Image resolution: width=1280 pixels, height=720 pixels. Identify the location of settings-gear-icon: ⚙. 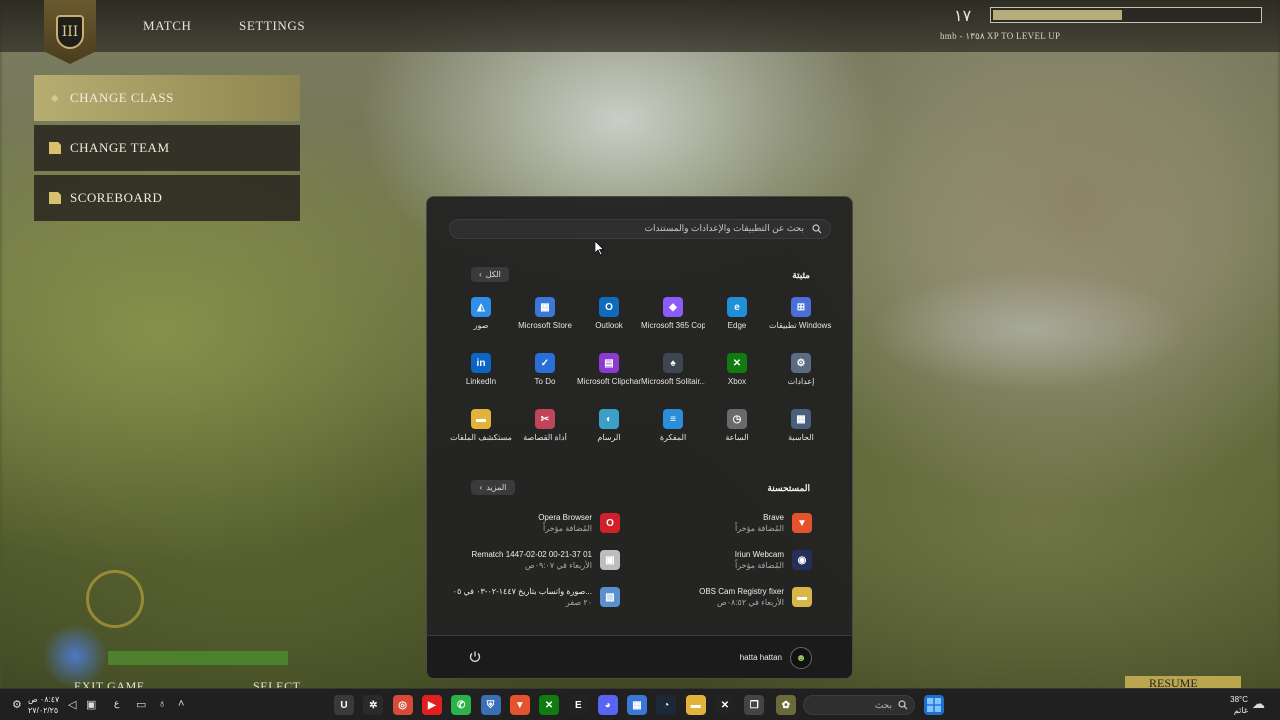
(17, 704).